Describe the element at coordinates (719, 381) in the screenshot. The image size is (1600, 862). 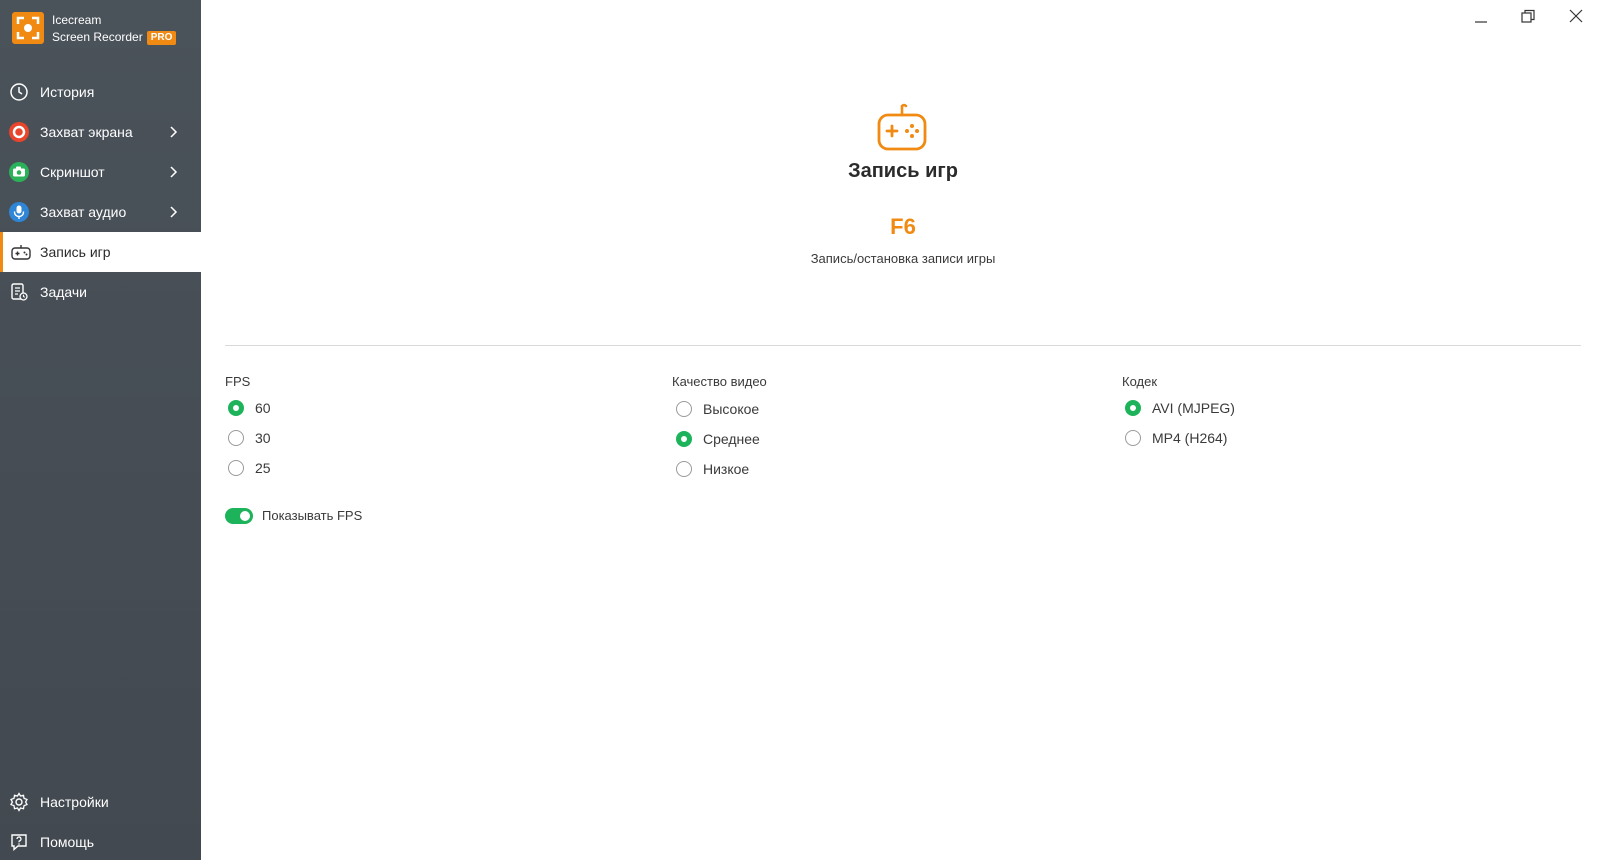
I see `quality-group-title: Качество видео` at that location.